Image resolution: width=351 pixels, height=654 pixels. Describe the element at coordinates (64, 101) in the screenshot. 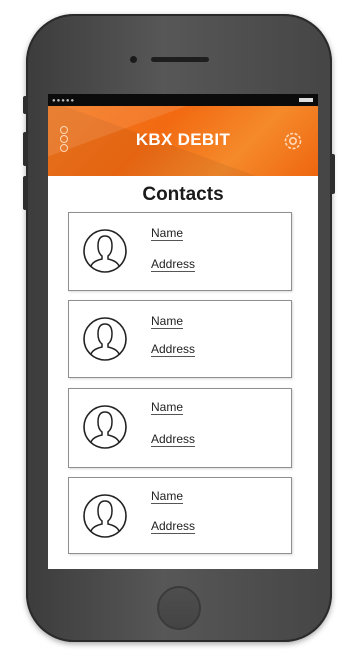

I see `signal-icon: ●●●●●` at that location.